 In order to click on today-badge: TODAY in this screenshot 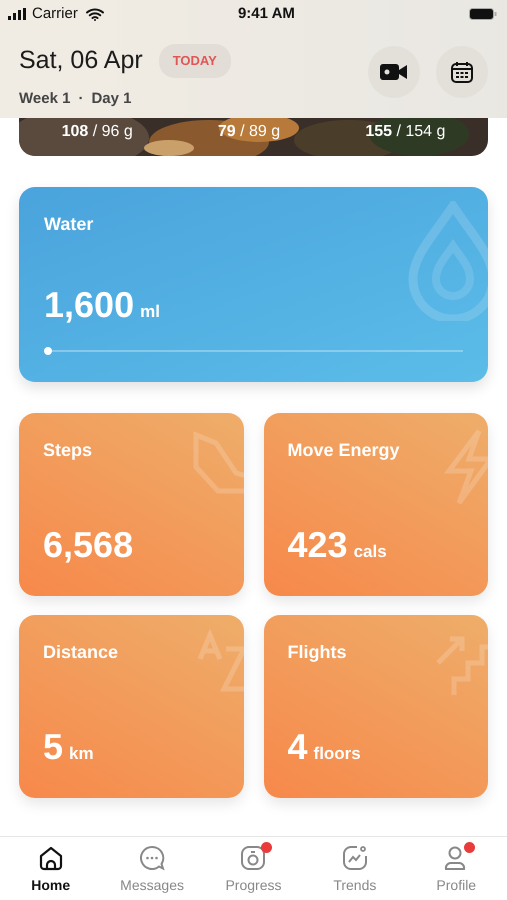, I will do `click(194, 61)`.